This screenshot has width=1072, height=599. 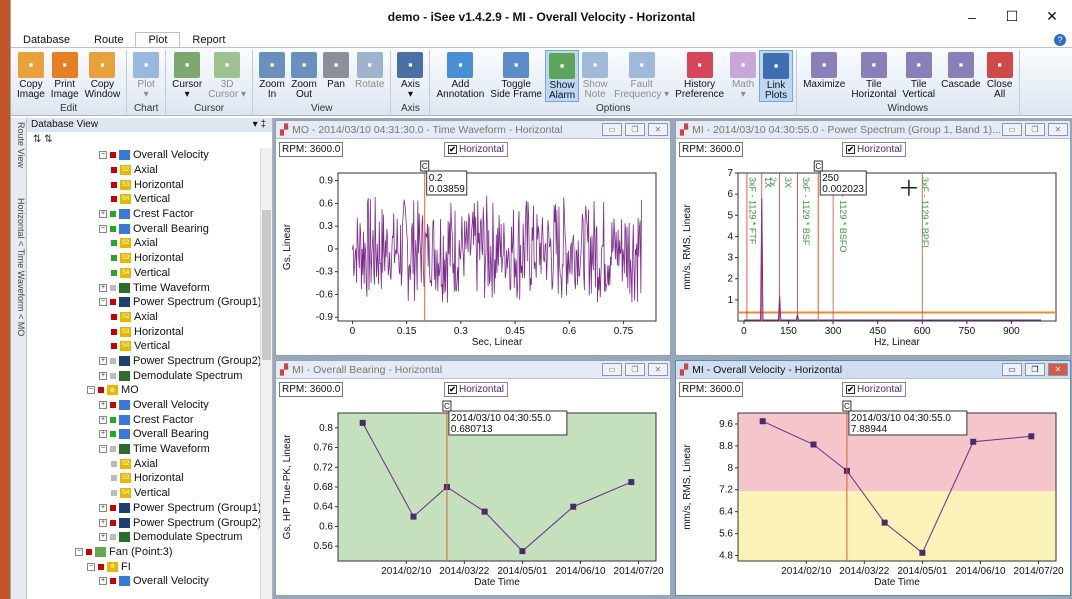 I want to click on tree-scrollbar, so click(x=266, y=373).